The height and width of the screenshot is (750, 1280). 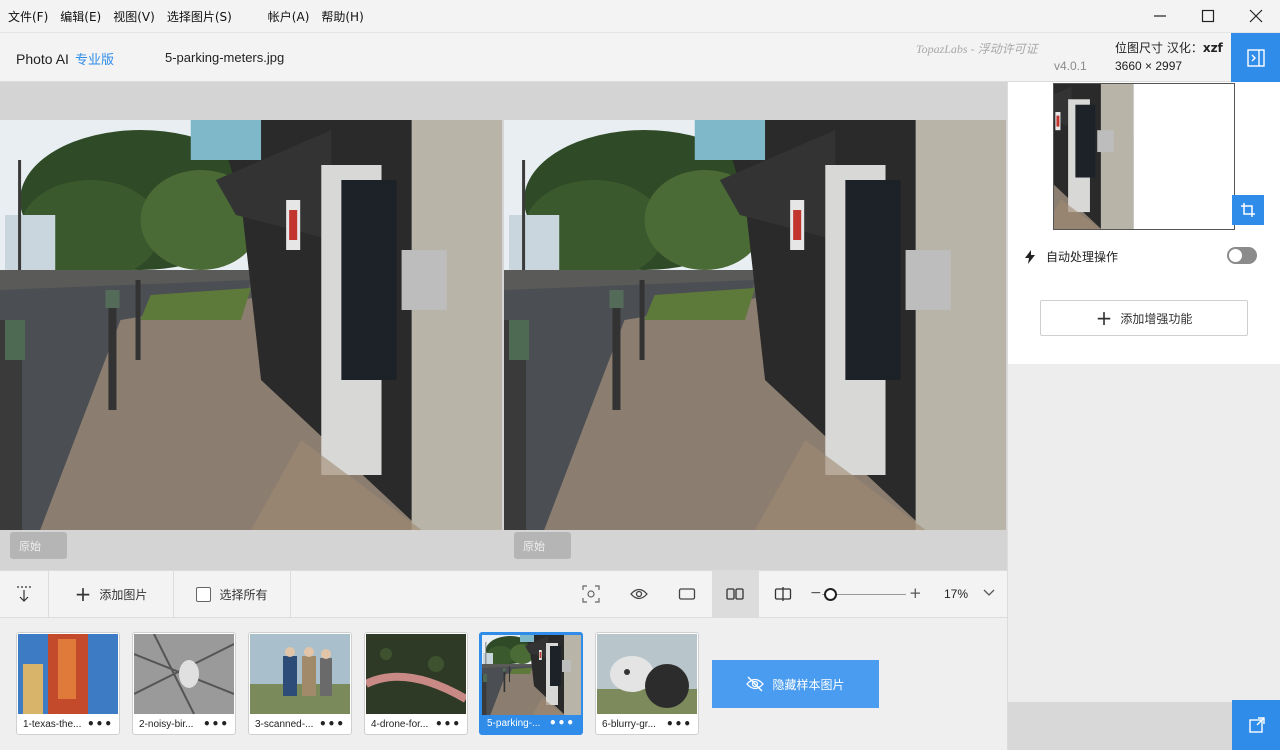 I want to click on close-button, so click(x=1256, y=16).